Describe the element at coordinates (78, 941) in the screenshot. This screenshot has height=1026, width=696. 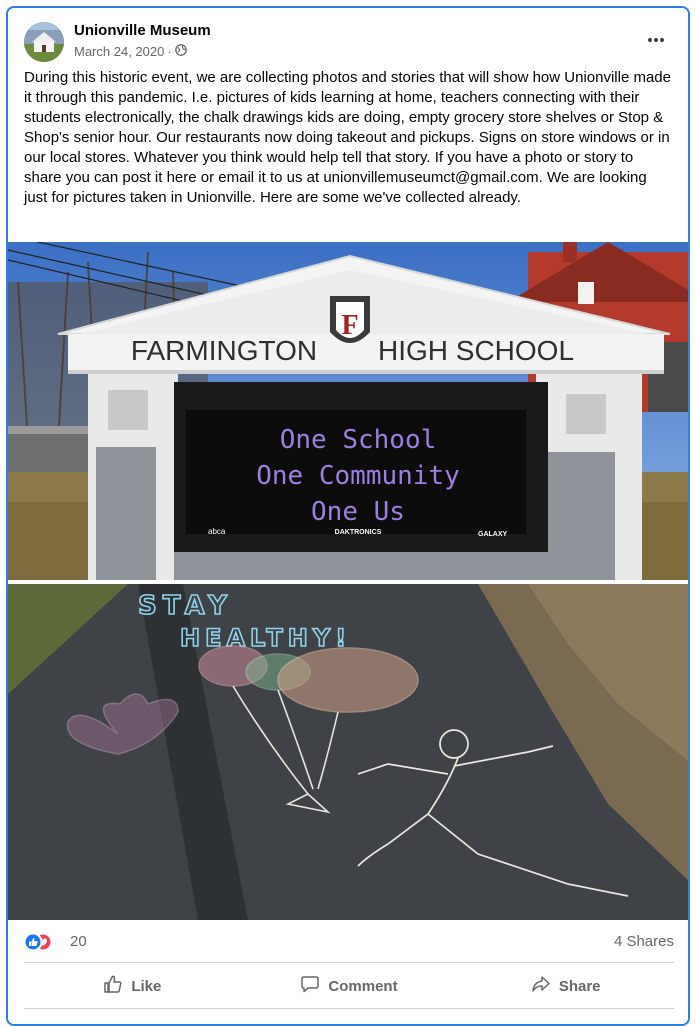
I see `reaction-count: 20` at that location.